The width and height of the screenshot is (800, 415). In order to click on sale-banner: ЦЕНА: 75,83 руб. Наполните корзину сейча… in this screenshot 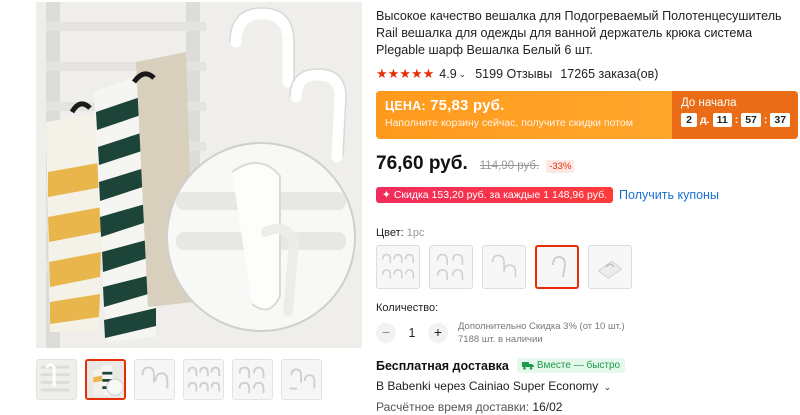, I will do `click(587, 115)`.